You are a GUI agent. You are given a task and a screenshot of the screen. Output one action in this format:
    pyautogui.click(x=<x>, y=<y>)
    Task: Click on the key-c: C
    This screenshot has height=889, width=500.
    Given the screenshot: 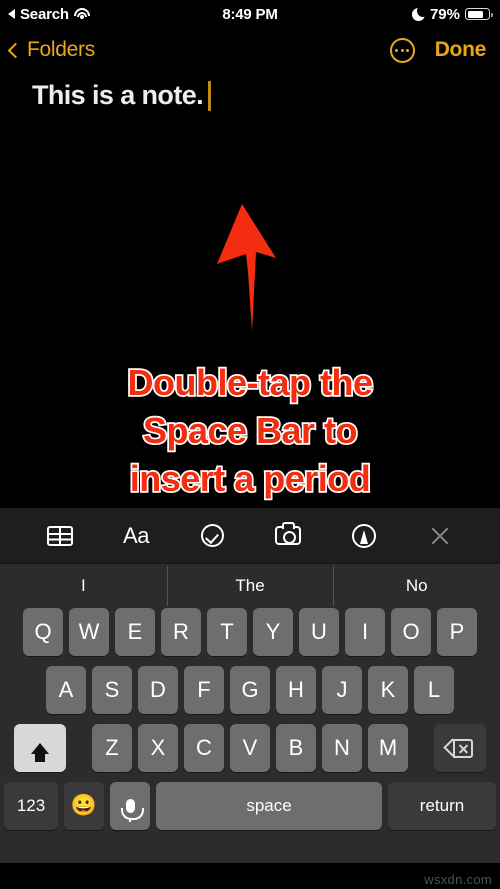 What is the action you would take?
    pyautogui.click(x=204, y=748)
    